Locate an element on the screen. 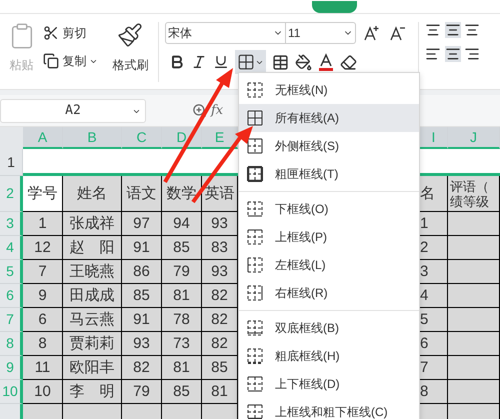 This screenshot has height=419, width=500. menu-item: 粗底框线(H) is located at coordinates (329, 356).